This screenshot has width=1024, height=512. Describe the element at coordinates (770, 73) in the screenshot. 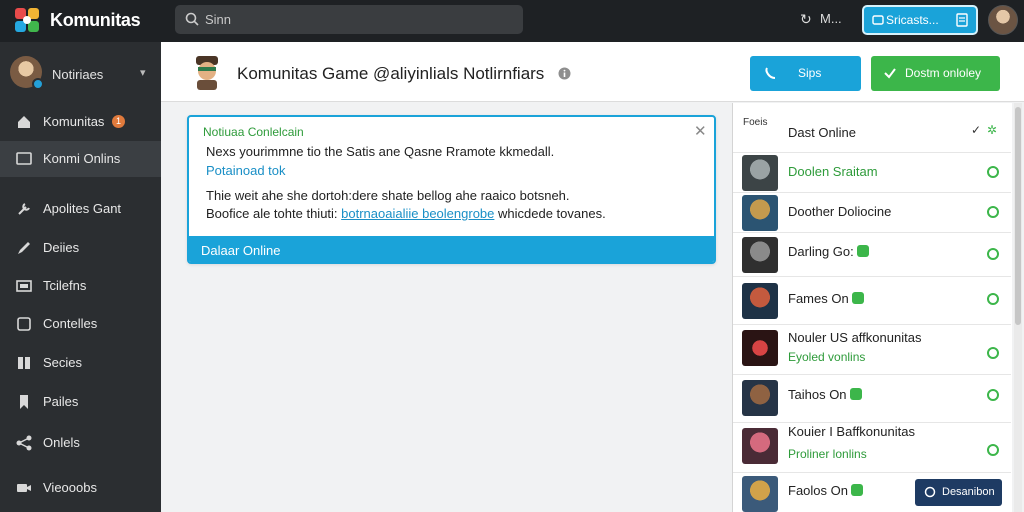

I see `phone-icon` at that location.